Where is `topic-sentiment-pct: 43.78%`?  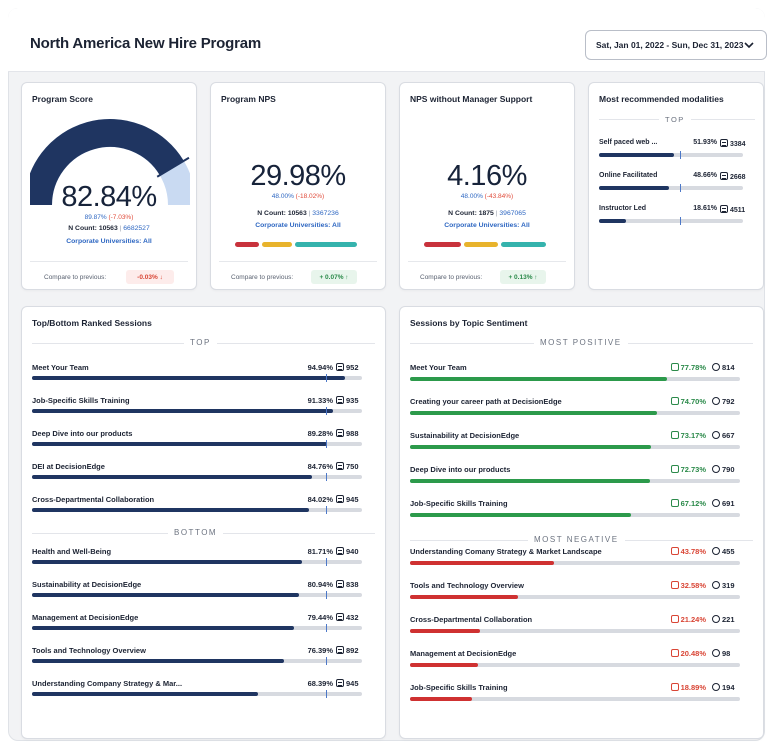
topic-sentiment-pct: 43.78% is located at coordinates (678, 551).